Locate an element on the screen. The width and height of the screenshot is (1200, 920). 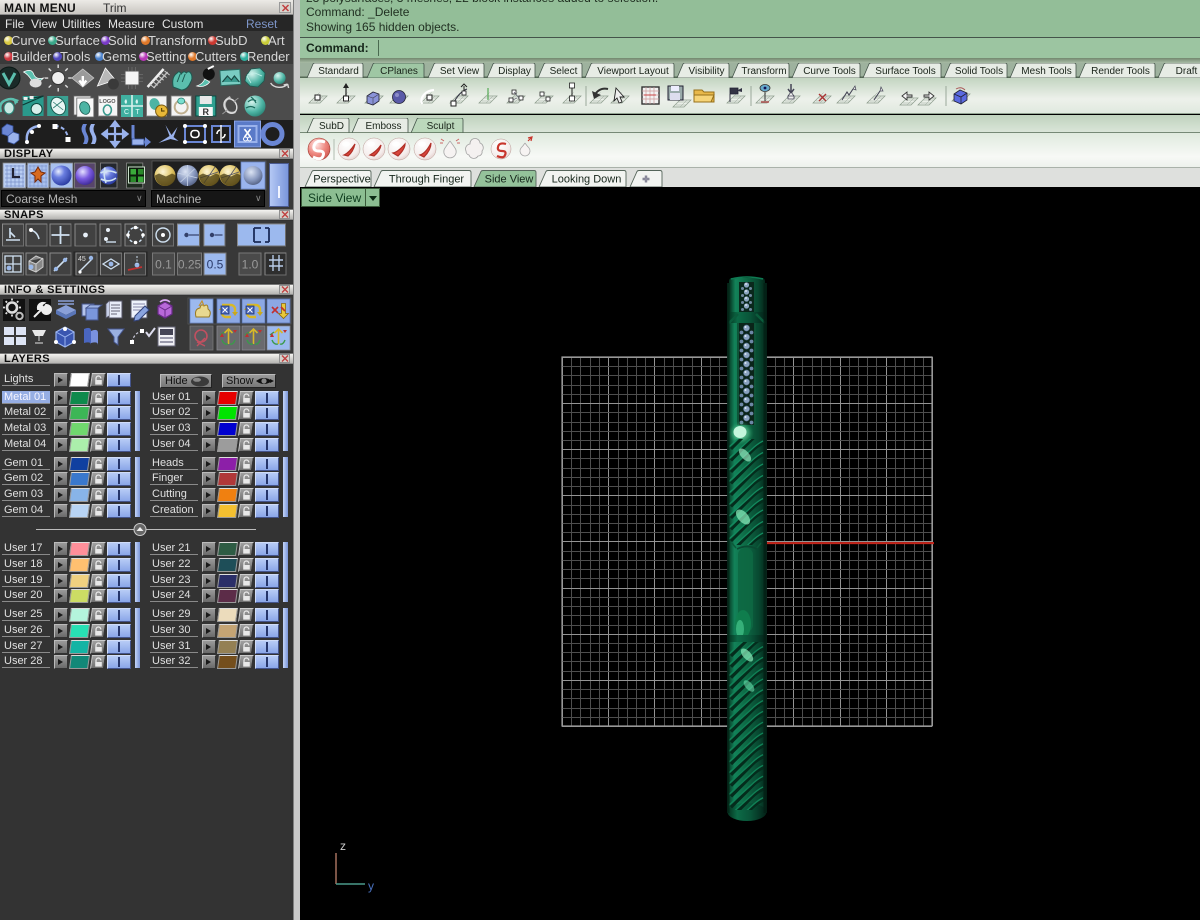
svg-text: Emboss is located at coordinates (383, 126).